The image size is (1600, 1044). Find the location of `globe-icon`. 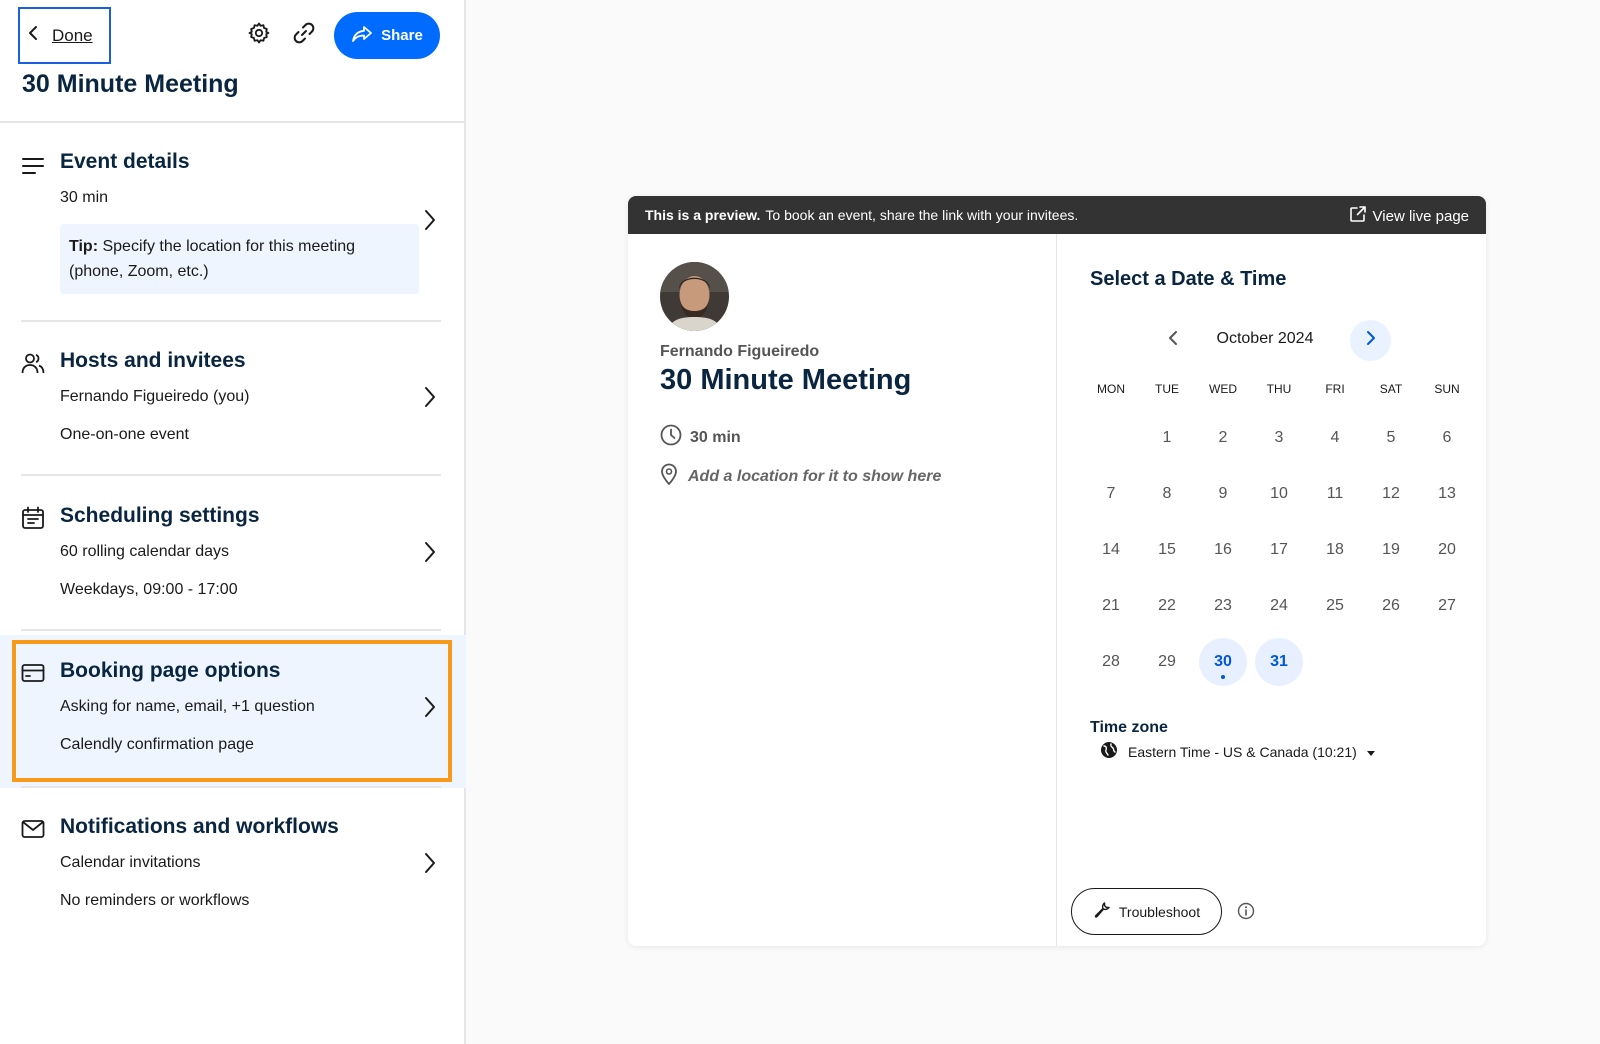

globe-icon is located at coordinates (1109, 751).